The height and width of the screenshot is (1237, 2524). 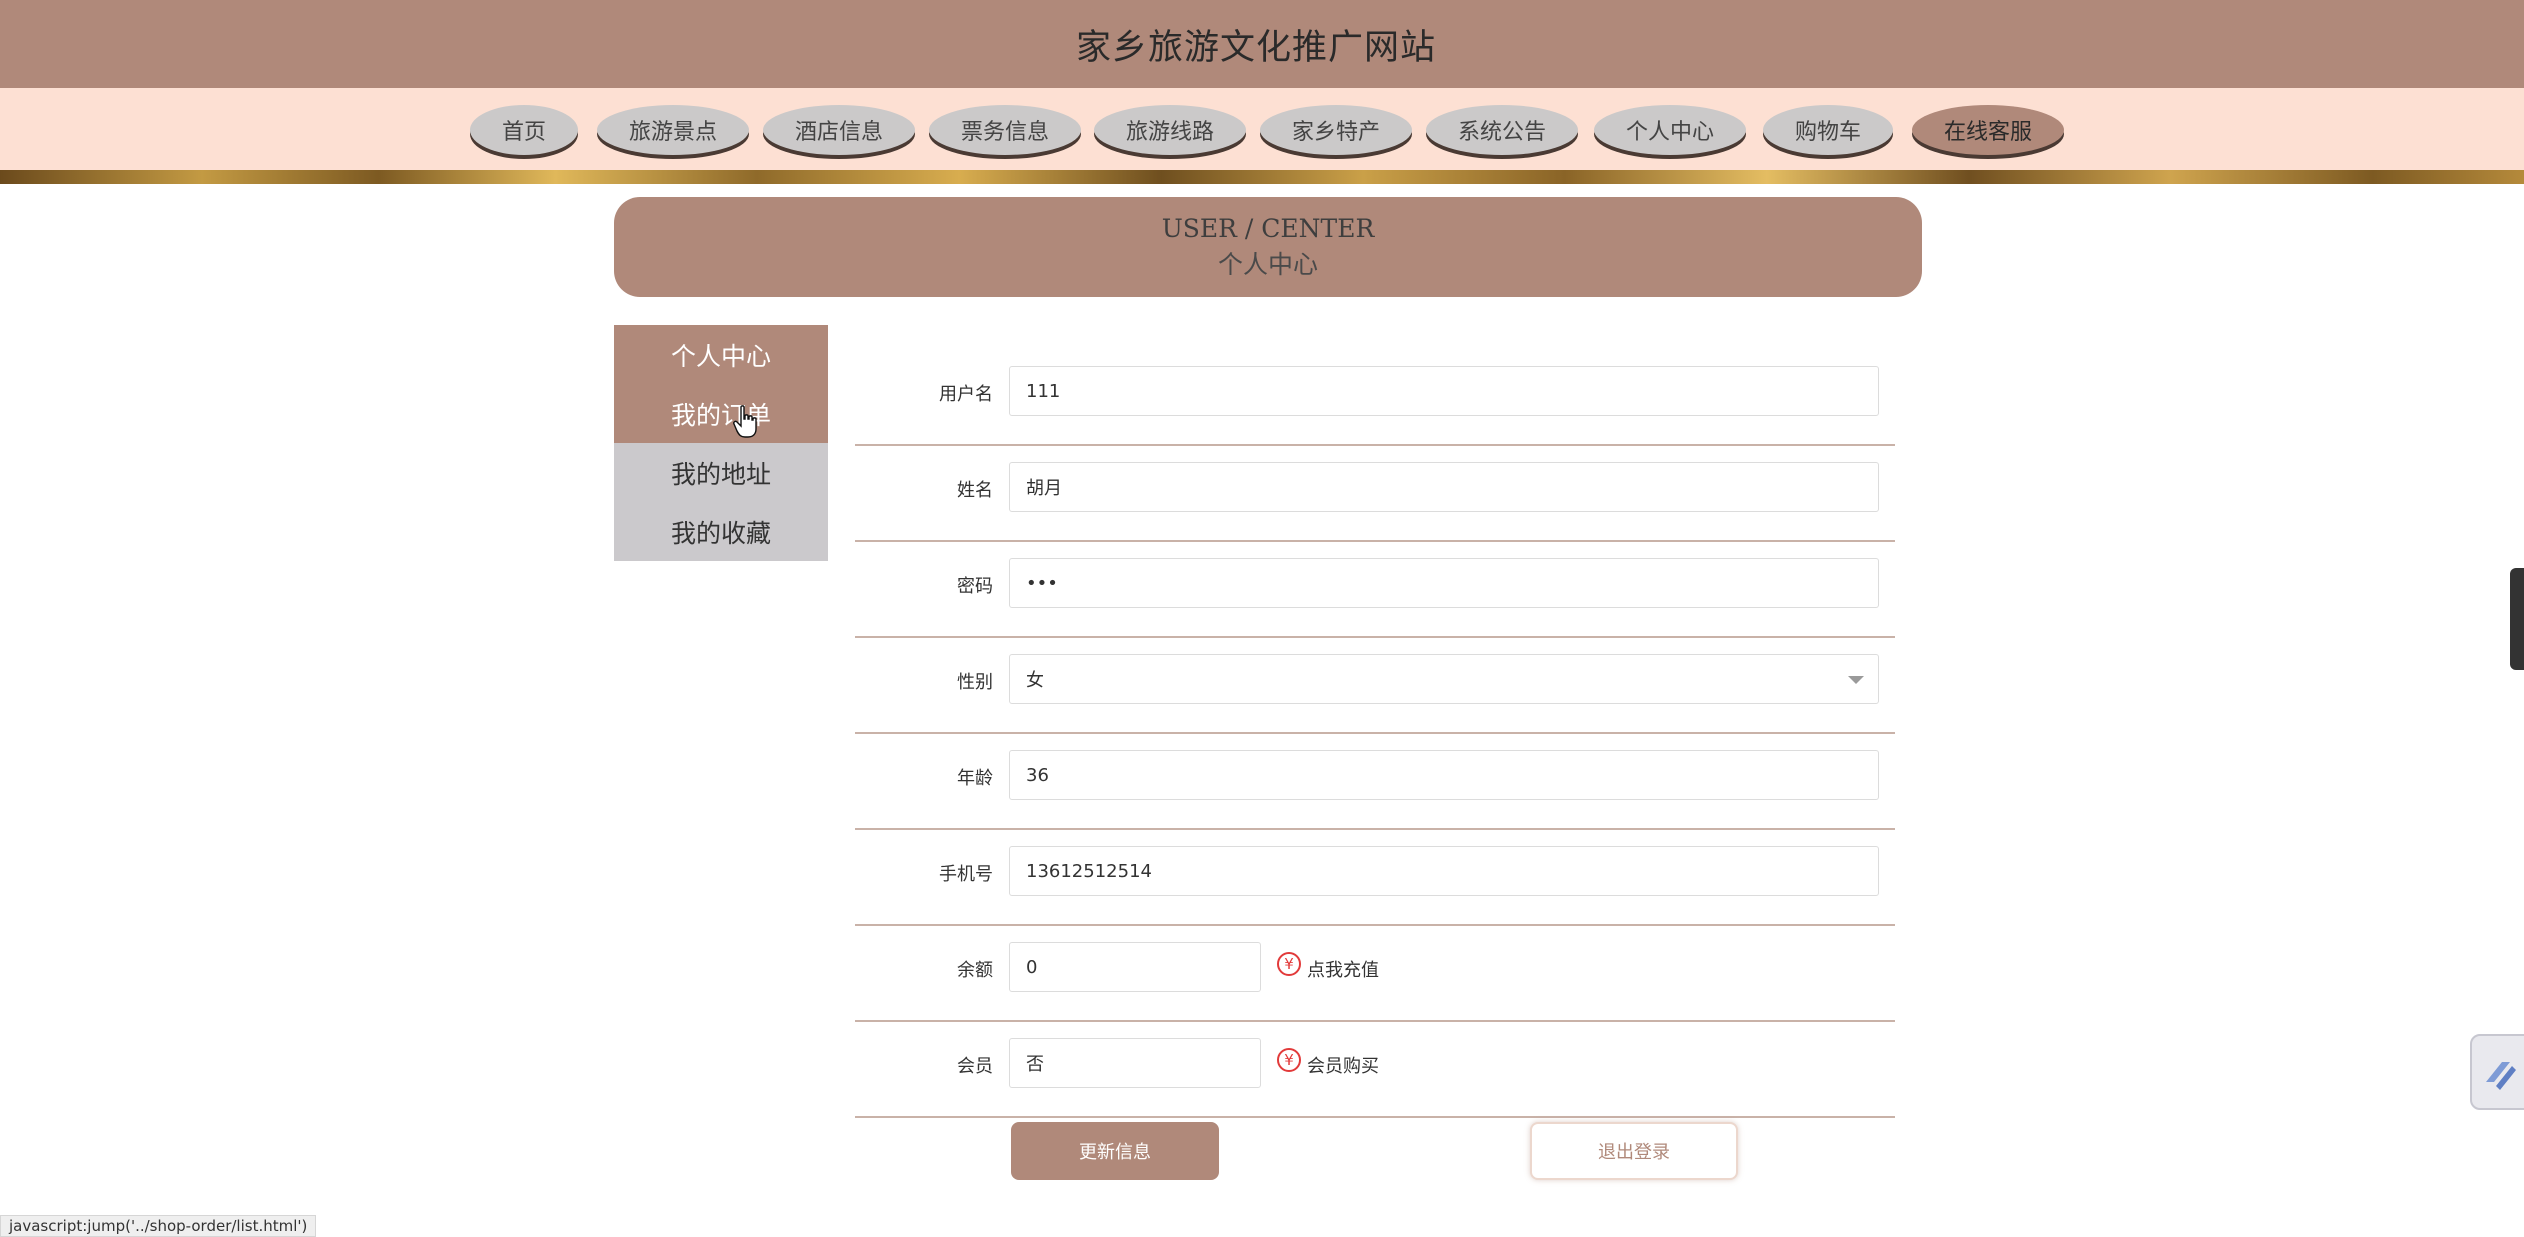 What do you see at coordinates (1255, 47) in the screenshot?
I see `site-title: 家乡旅游文化推广网站` at bounding box center [1255, 47].